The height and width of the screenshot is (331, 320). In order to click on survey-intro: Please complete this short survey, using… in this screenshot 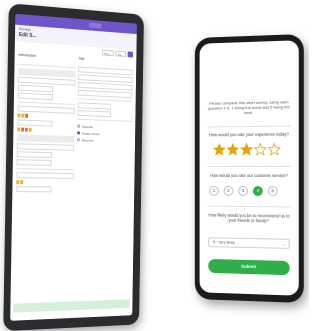, I will do `click(249, 107)`.